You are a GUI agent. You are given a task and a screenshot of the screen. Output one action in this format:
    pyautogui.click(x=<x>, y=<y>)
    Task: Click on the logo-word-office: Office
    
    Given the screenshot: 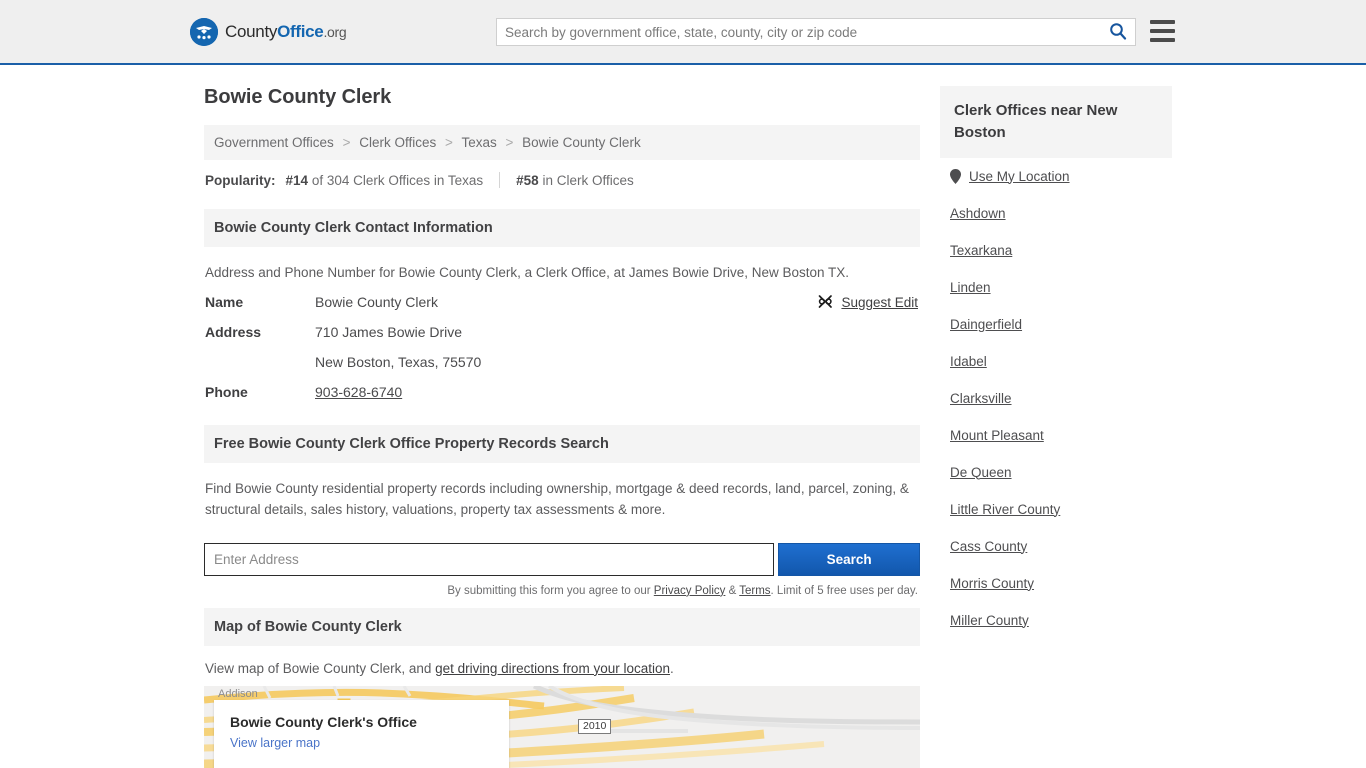 What is the action you would take?
    pyautogui.click(x=300, y=31)
    